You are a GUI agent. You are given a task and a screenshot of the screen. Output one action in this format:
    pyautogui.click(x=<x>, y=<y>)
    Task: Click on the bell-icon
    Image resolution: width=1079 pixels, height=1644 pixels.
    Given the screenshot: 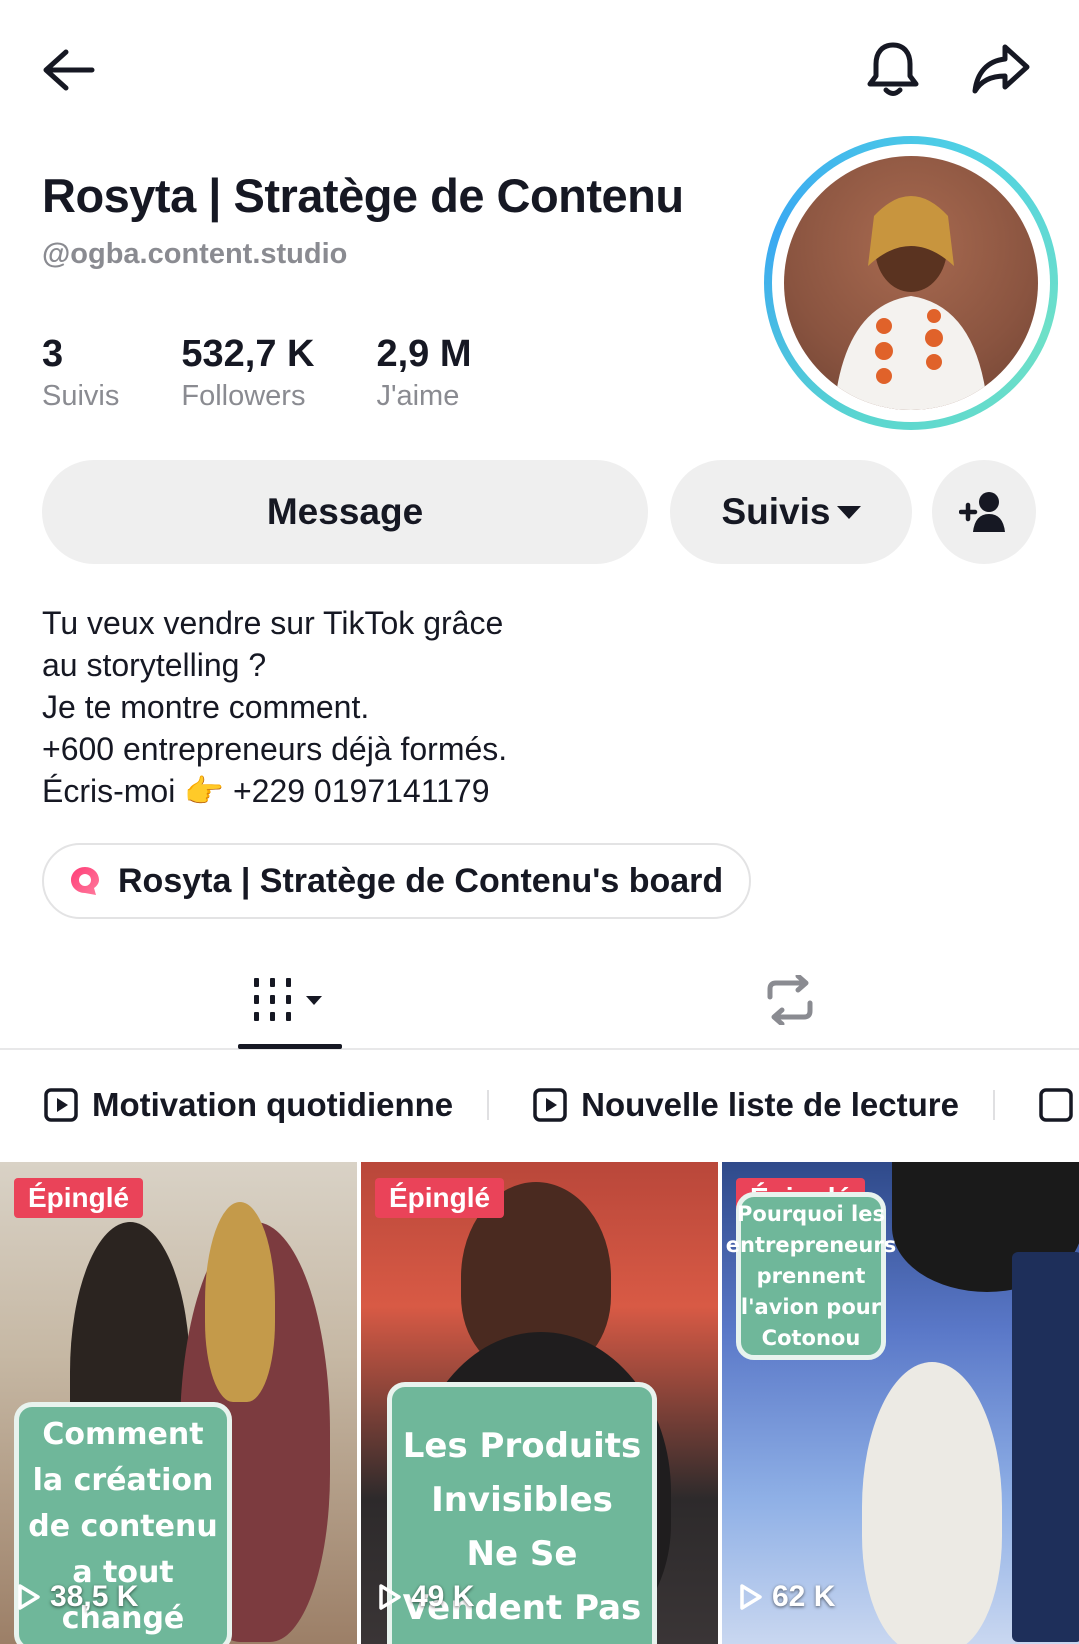 What is the action you would take?
    pyautogui.click(x=893, y=69)
    